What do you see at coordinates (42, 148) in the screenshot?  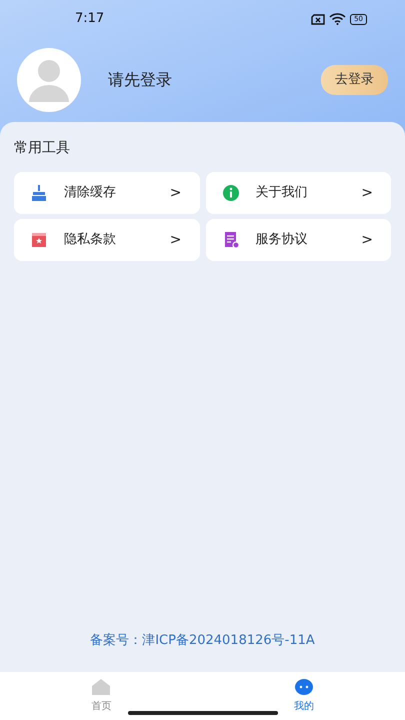 I see `section-title: 常用工具` at bounding box center [42, 148].